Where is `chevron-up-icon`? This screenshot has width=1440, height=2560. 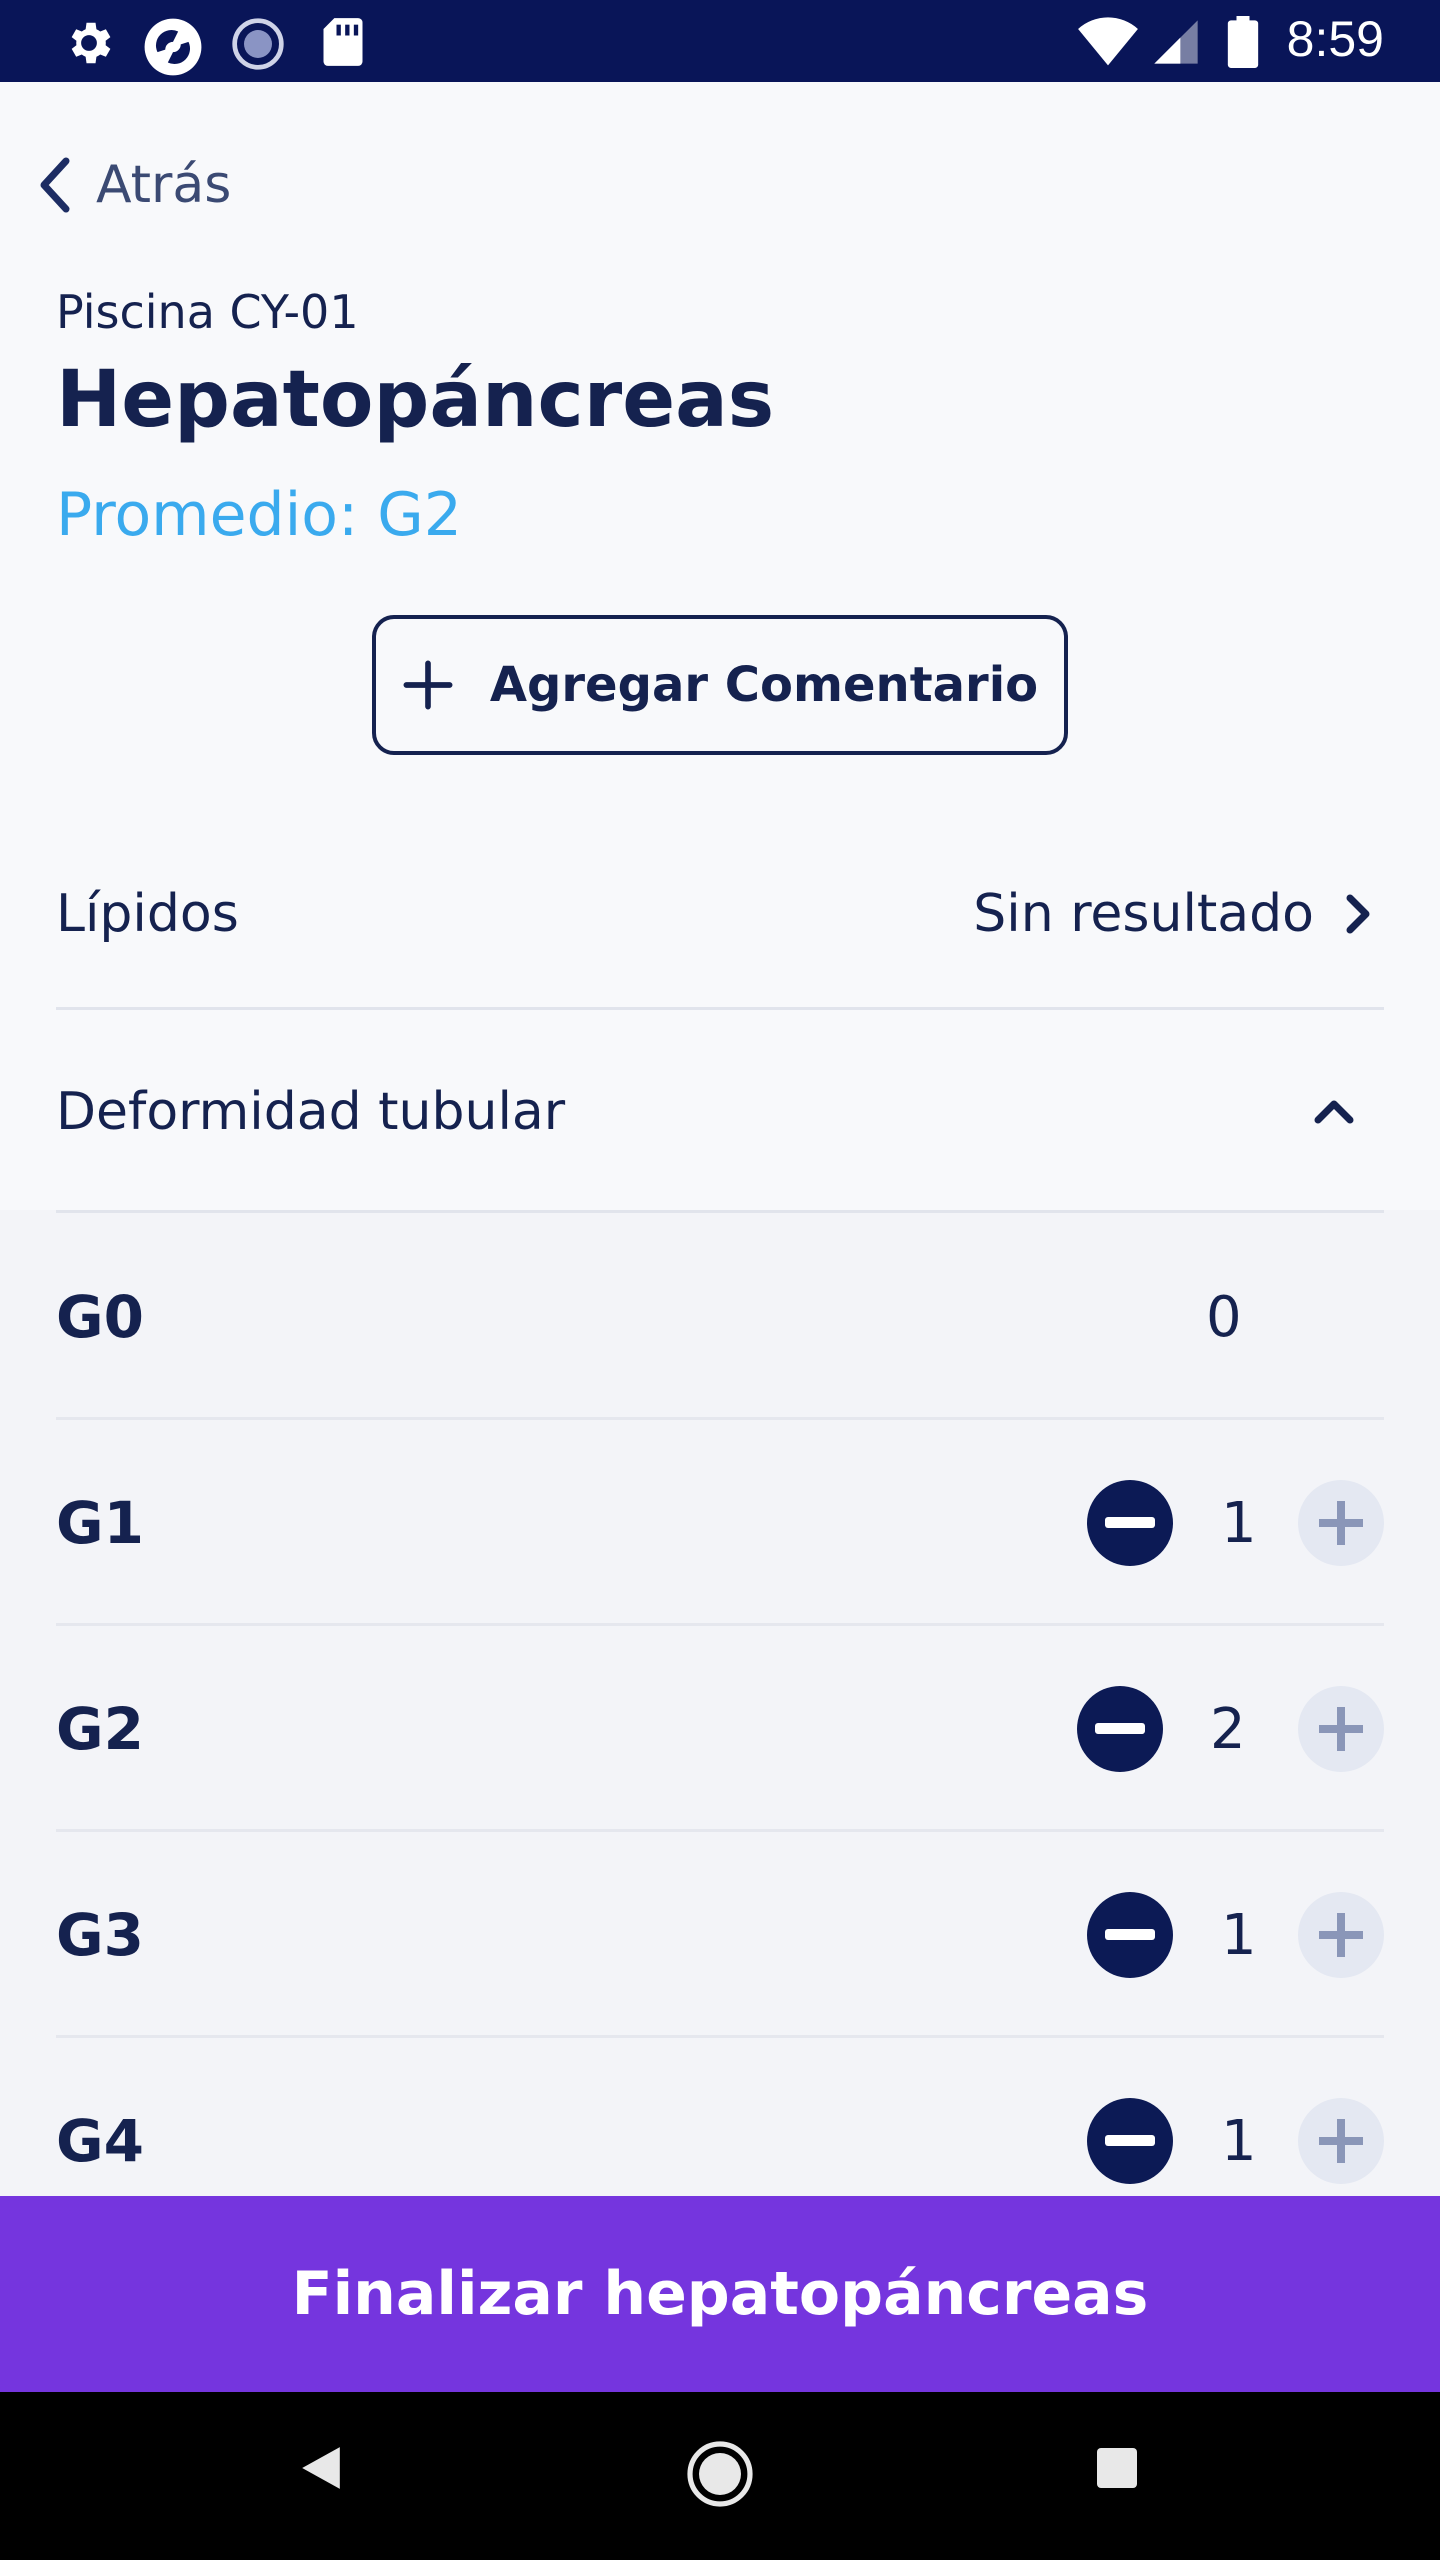
chevron-up-icon is located at coordinates (1334, 1112).